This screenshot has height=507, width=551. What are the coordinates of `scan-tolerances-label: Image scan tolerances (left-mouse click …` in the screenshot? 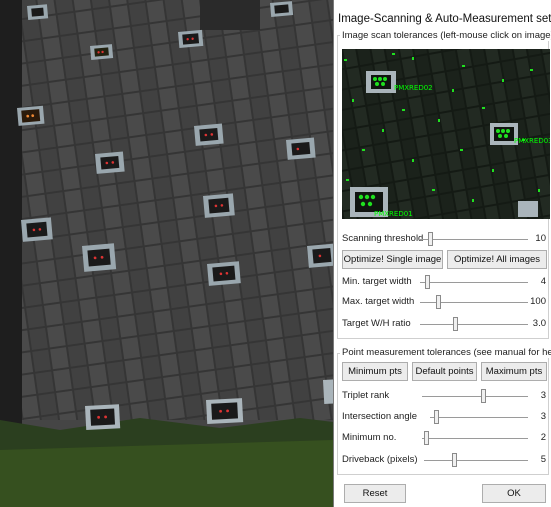 It's located at (445, 35).